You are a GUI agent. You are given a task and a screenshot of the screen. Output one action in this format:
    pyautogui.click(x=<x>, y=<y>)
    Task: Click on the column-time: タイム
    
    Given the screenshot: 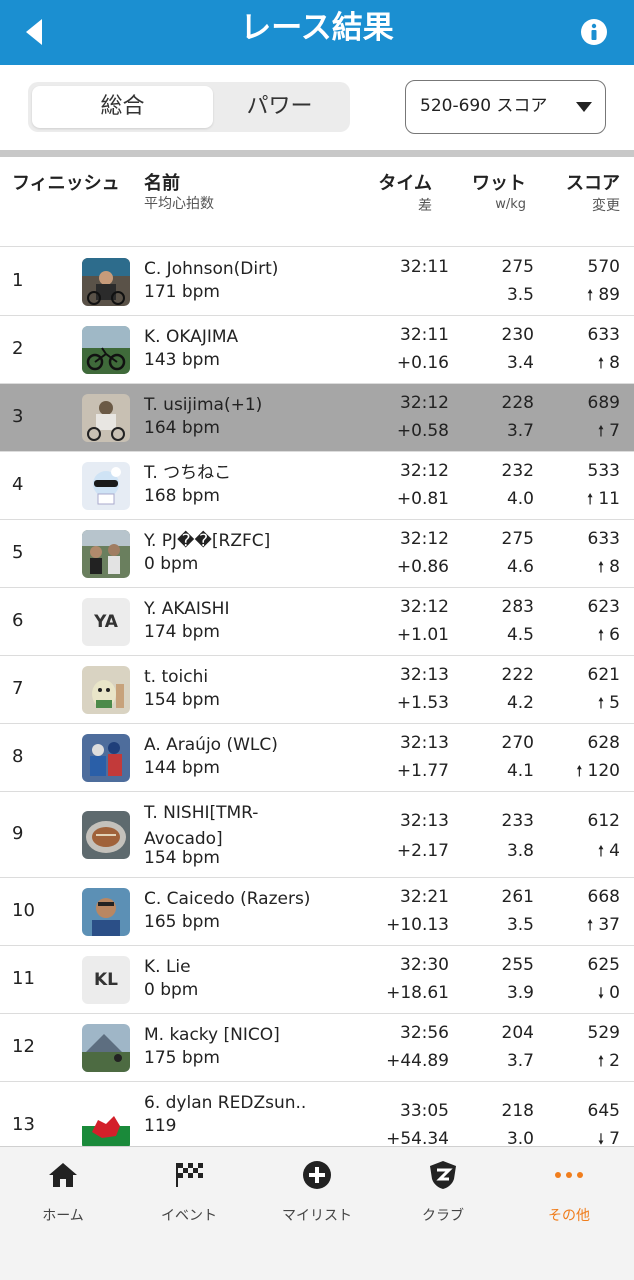 What is the action you would take?
    pyautogui.click(x=405, y=183)
    